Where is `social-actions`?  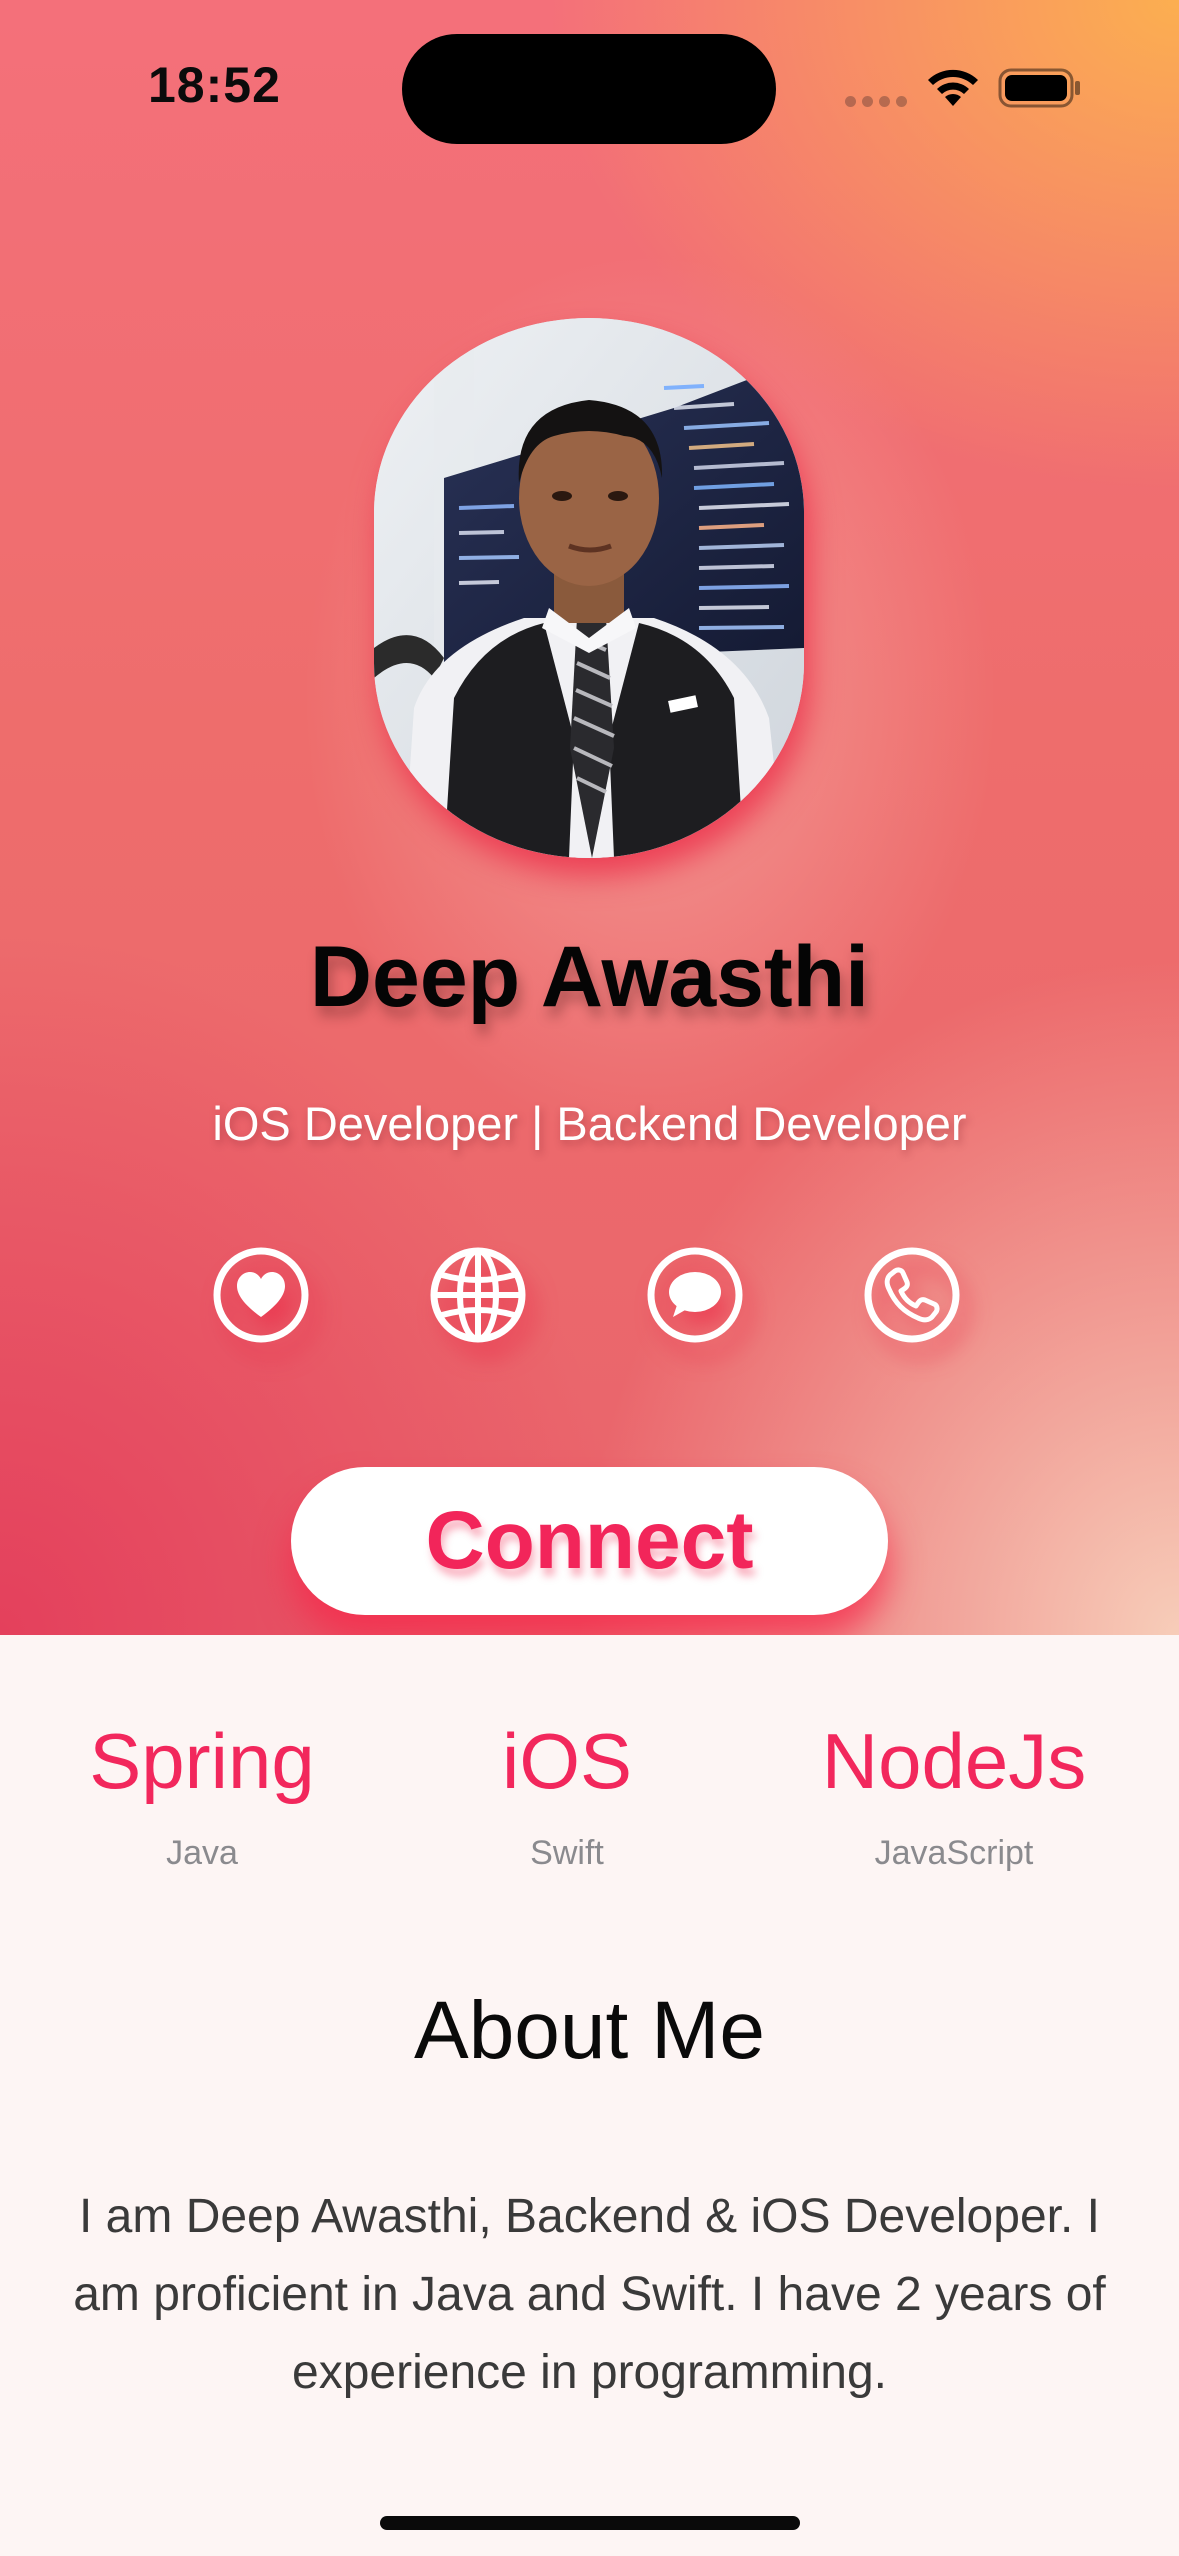 social-actions is located at coordinates (593, 1297).